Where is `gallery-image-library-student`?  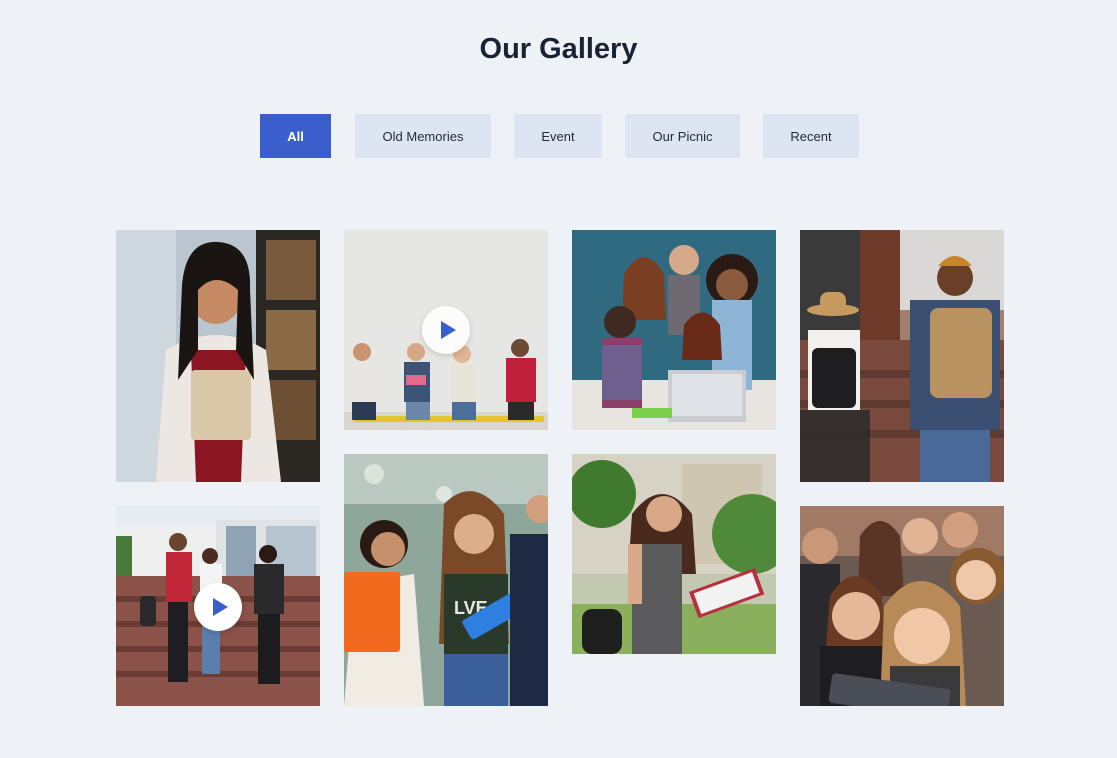
gallery-image-library-student is located at coordinates (218, 356).